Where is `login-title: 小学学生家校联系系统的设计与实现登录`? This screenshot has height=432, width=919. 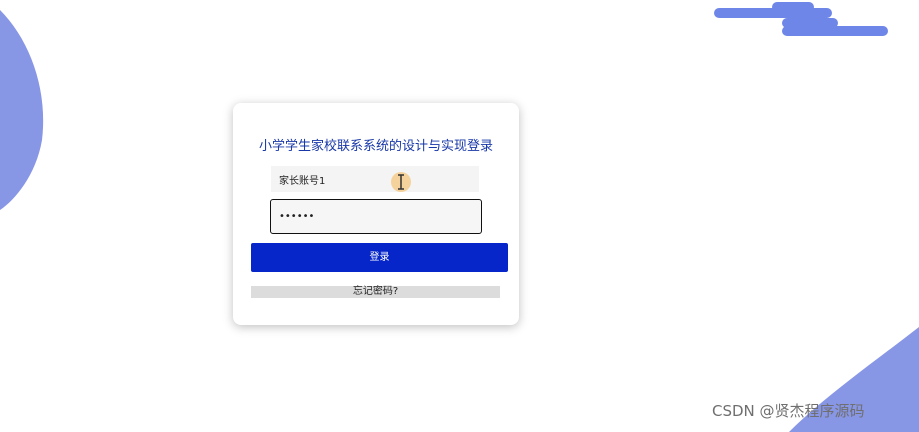
login-title: 小学学生家校联系系统的设计与实现登录 is located at coordinates (375, 146).